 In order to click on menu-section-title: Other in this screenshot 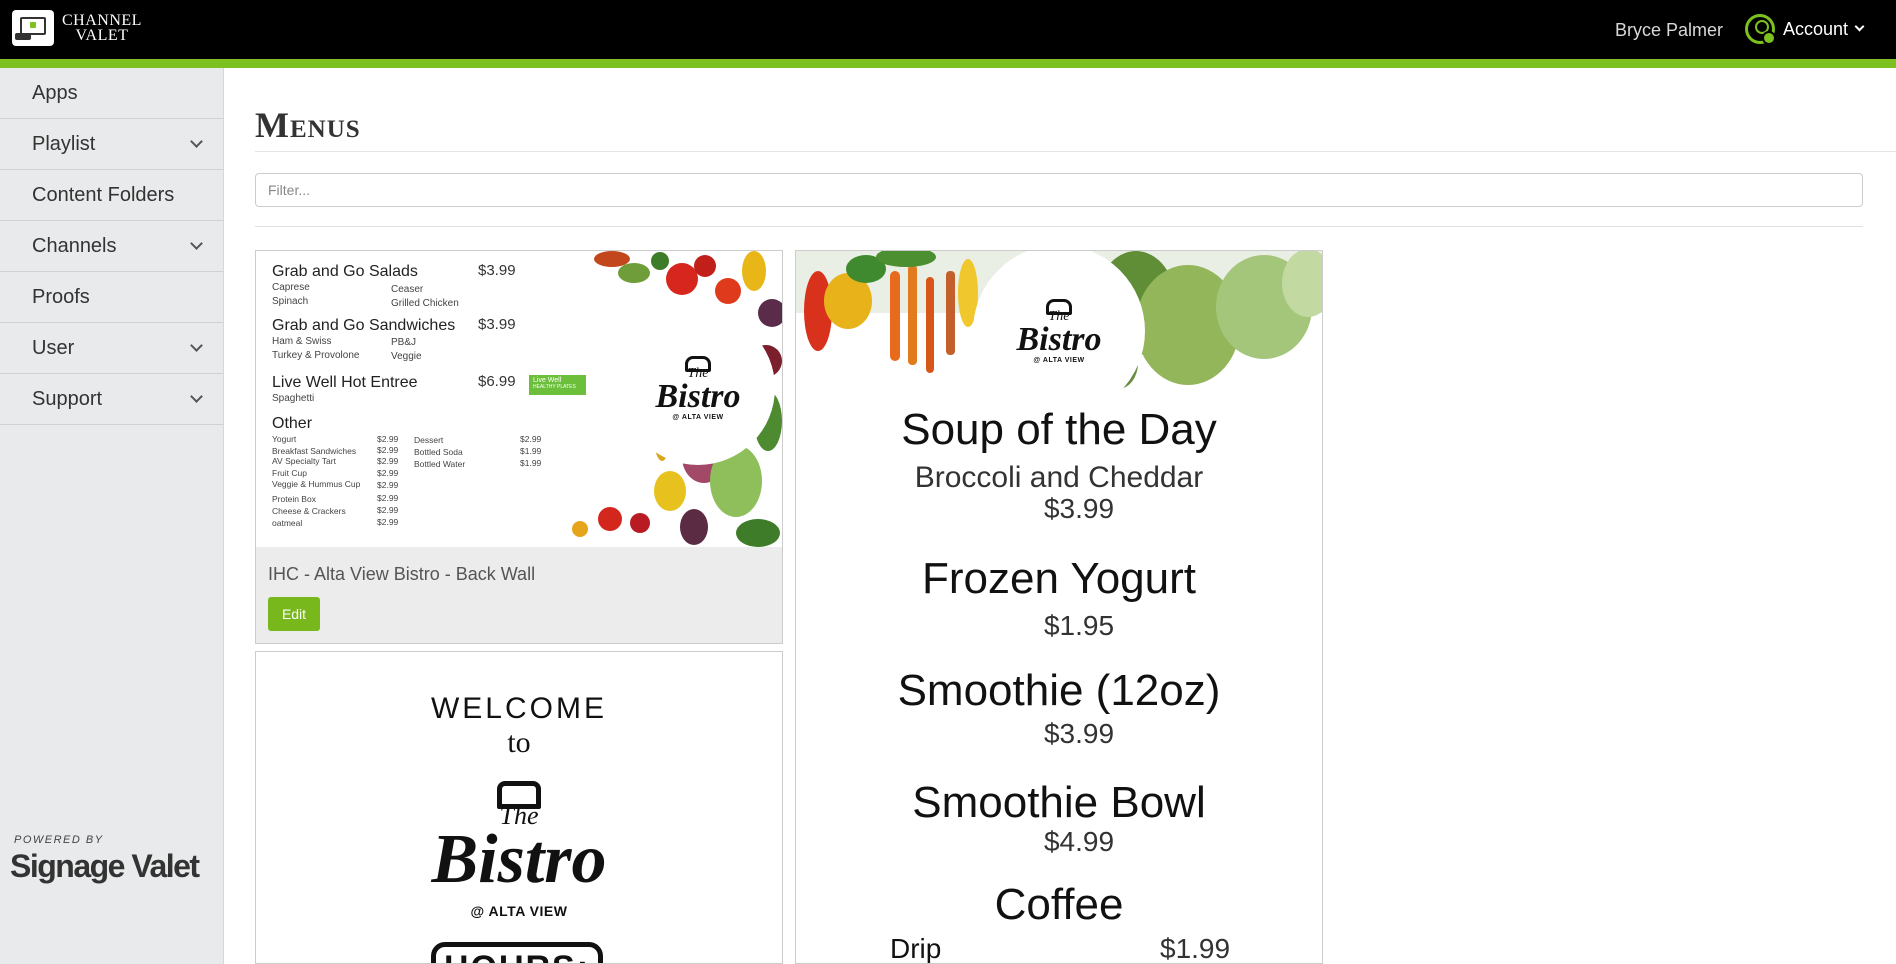, I will do `click(292, 423)`.